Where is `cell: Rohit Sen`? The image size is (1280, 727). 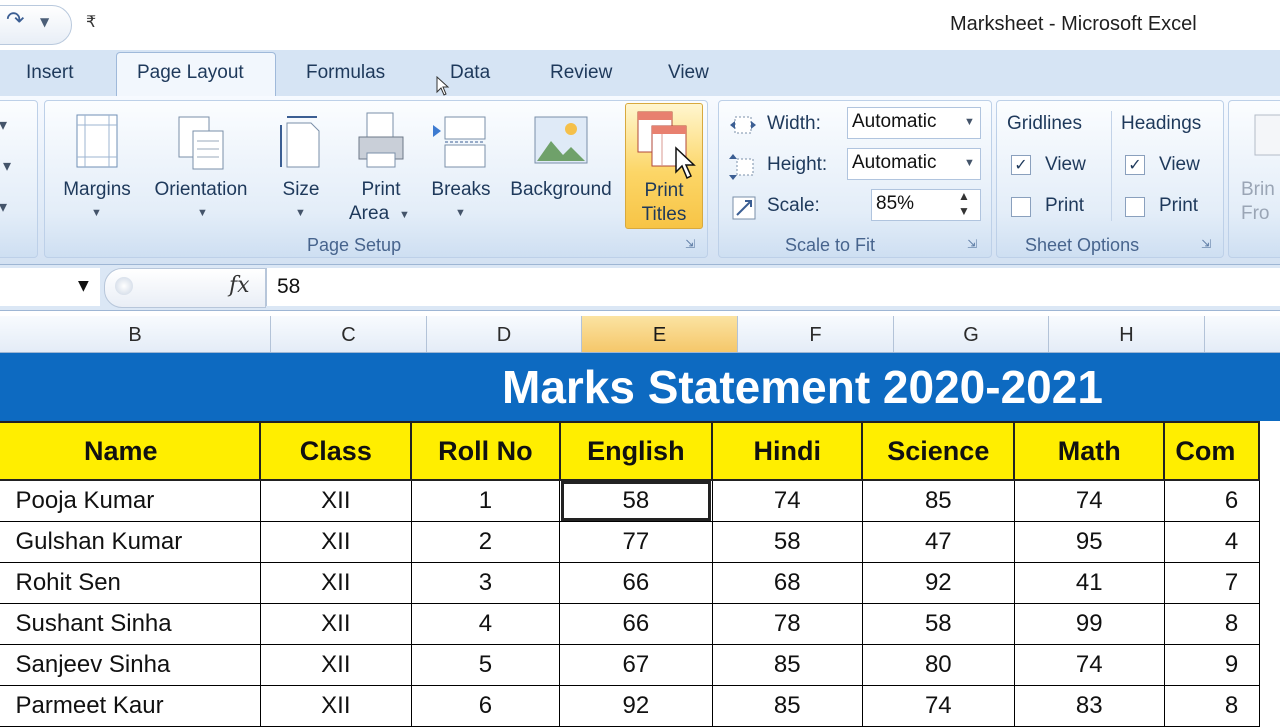
cell: Rohit Sen is located at coordinates (130, 583).